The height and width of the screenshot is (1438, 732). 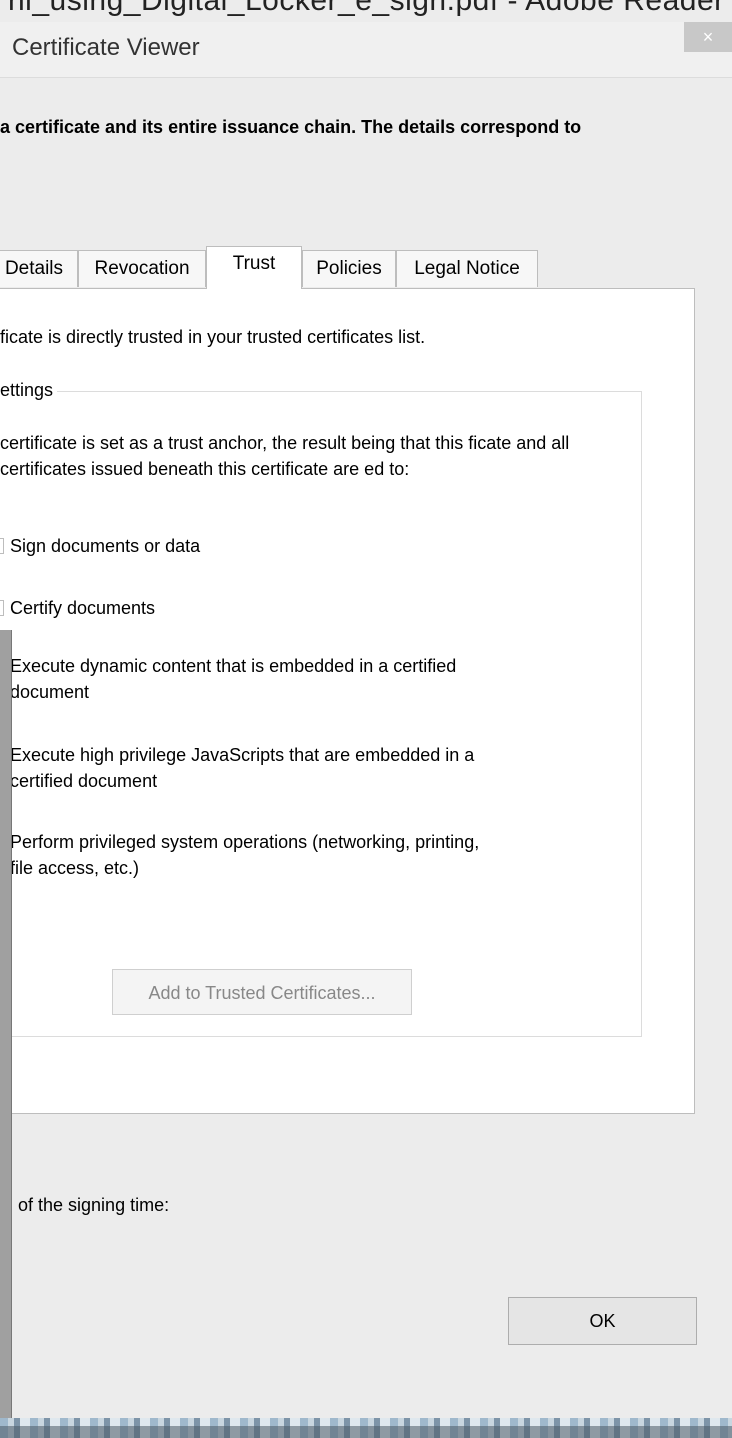 What do you see at coordinates (254, 267) in the screenshot?
I see `tab-trust: Trust` at bounding box center [254, 267].